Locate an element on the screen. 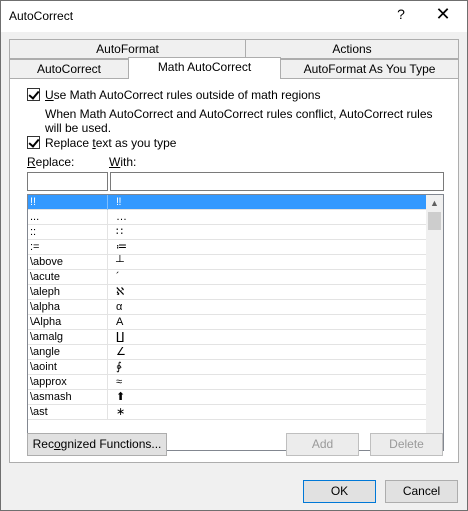 This screenshot has width=468, height=511. tab-math-autocorrect: Math AutoCorrect is located at coordinates (204, 68).